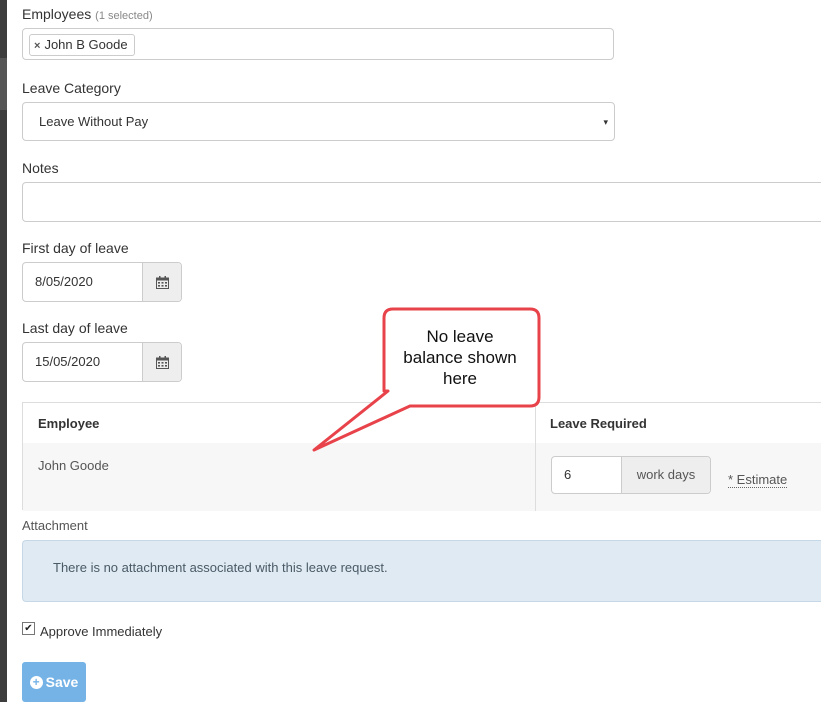  What do you see at coordinates (460, 378) in the screenshot?
I see `callout-line: here` at bounding box center [460, 378].